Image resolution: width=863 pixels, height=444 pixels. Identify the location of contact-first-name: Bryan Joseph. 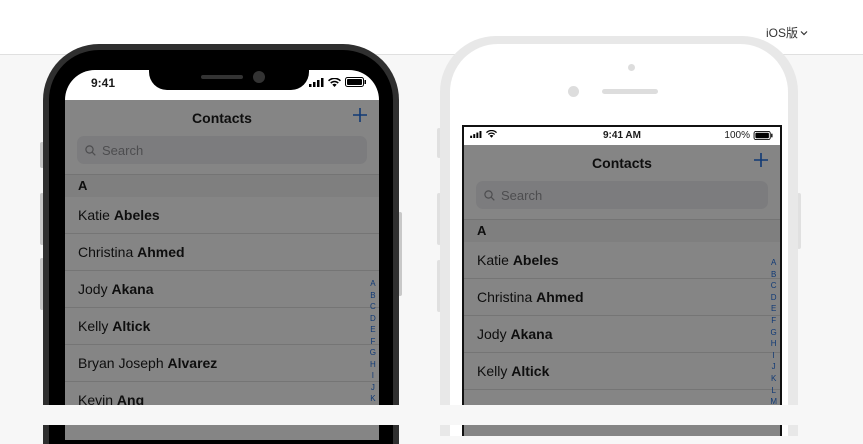
(123, 363).